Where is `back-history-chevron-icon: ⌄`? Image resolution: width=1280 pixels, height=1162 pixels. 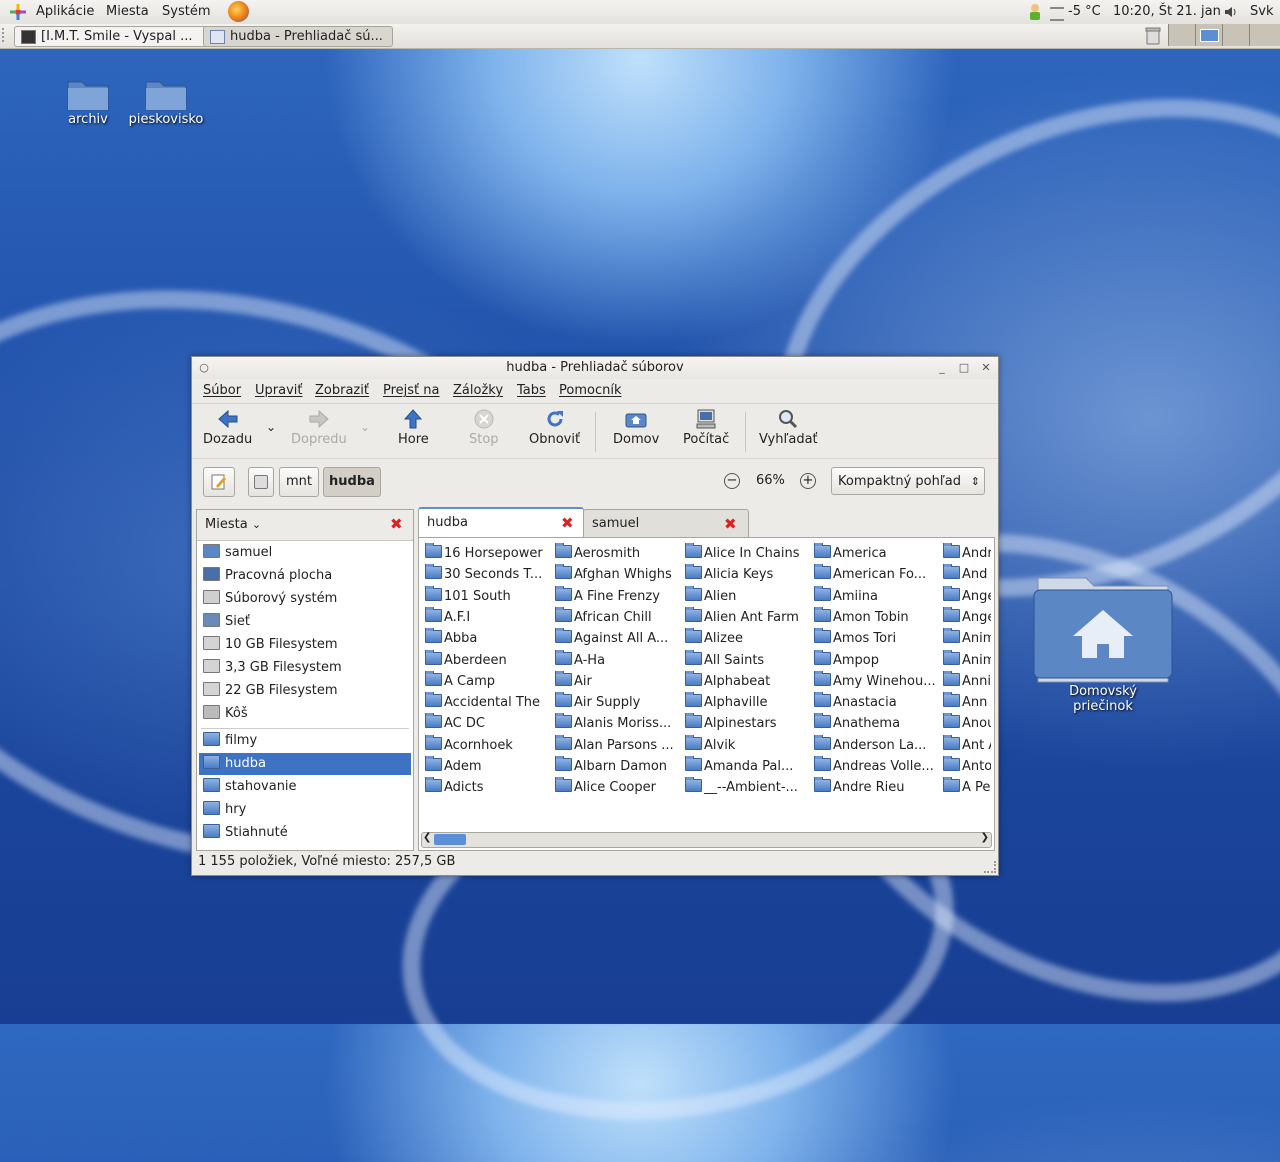
back-history-chevron-icon: ⌄ is located at coordinates (271, 427).